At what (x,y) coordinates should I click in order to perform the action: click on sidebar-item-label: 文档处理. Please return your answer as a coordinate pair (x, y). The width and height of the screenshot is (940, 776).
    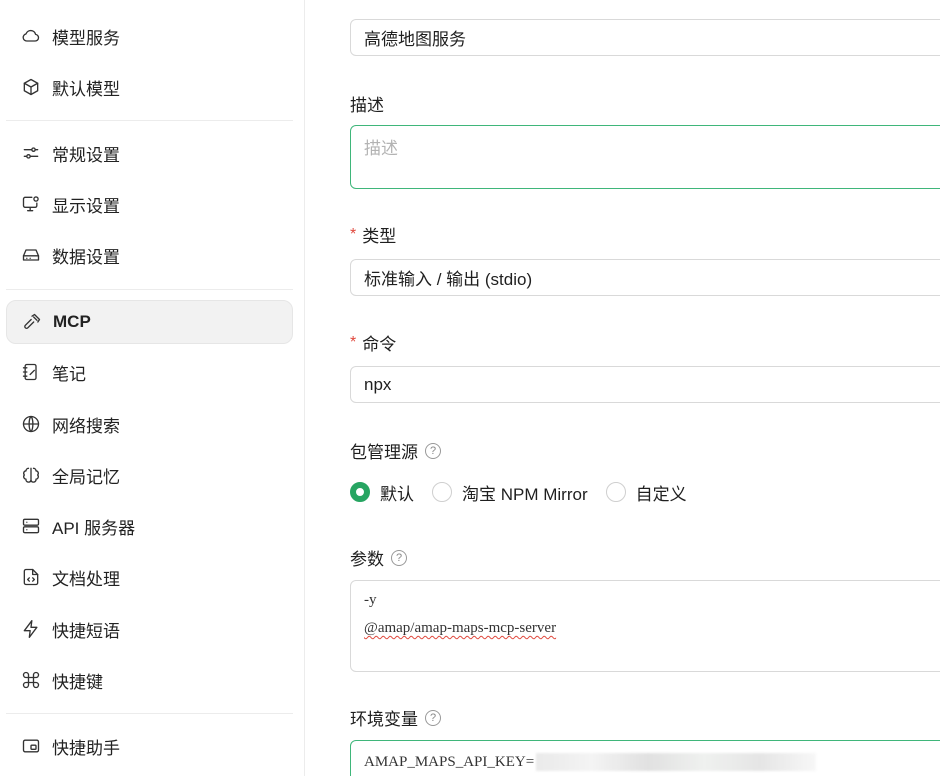
    Looking at the image, I should click on (86, 579).